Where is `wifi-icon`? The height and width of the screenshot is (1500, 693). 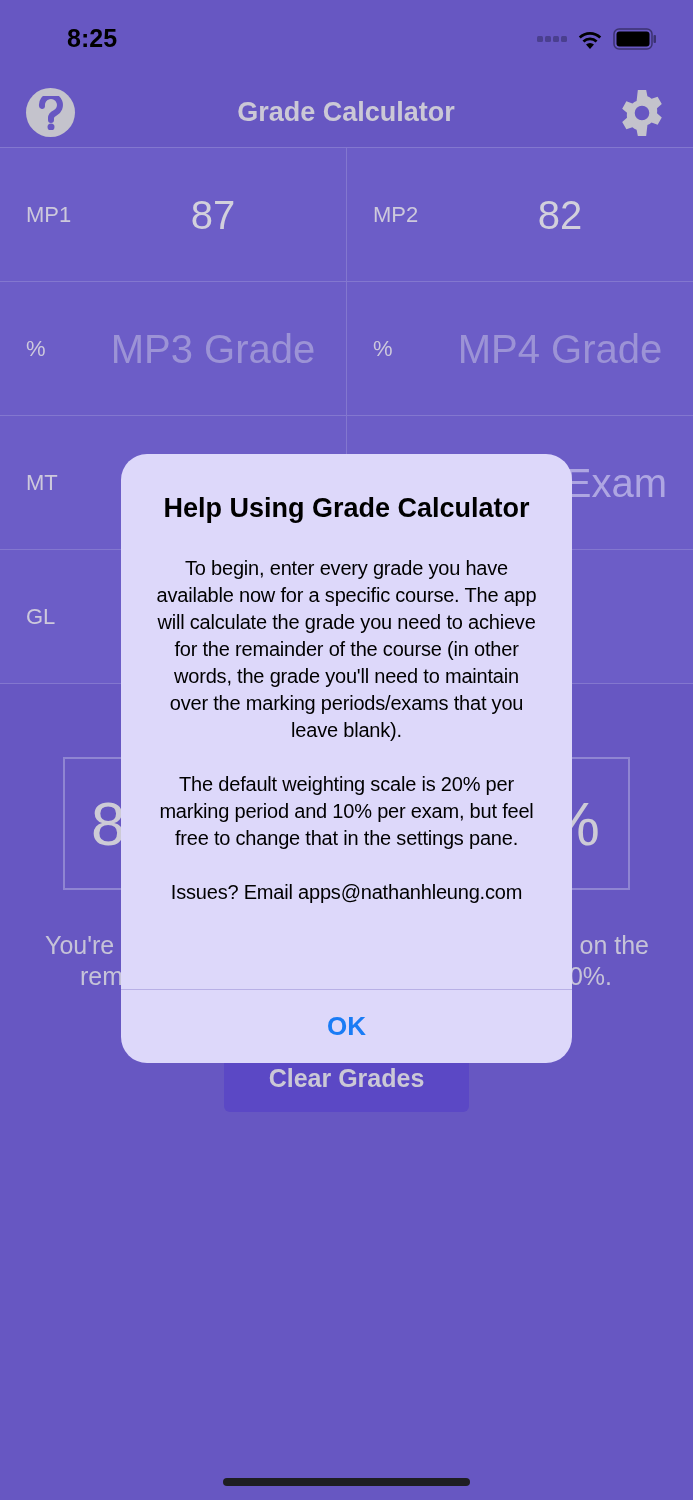 wifi-icon is located at coordinates (590, 39).